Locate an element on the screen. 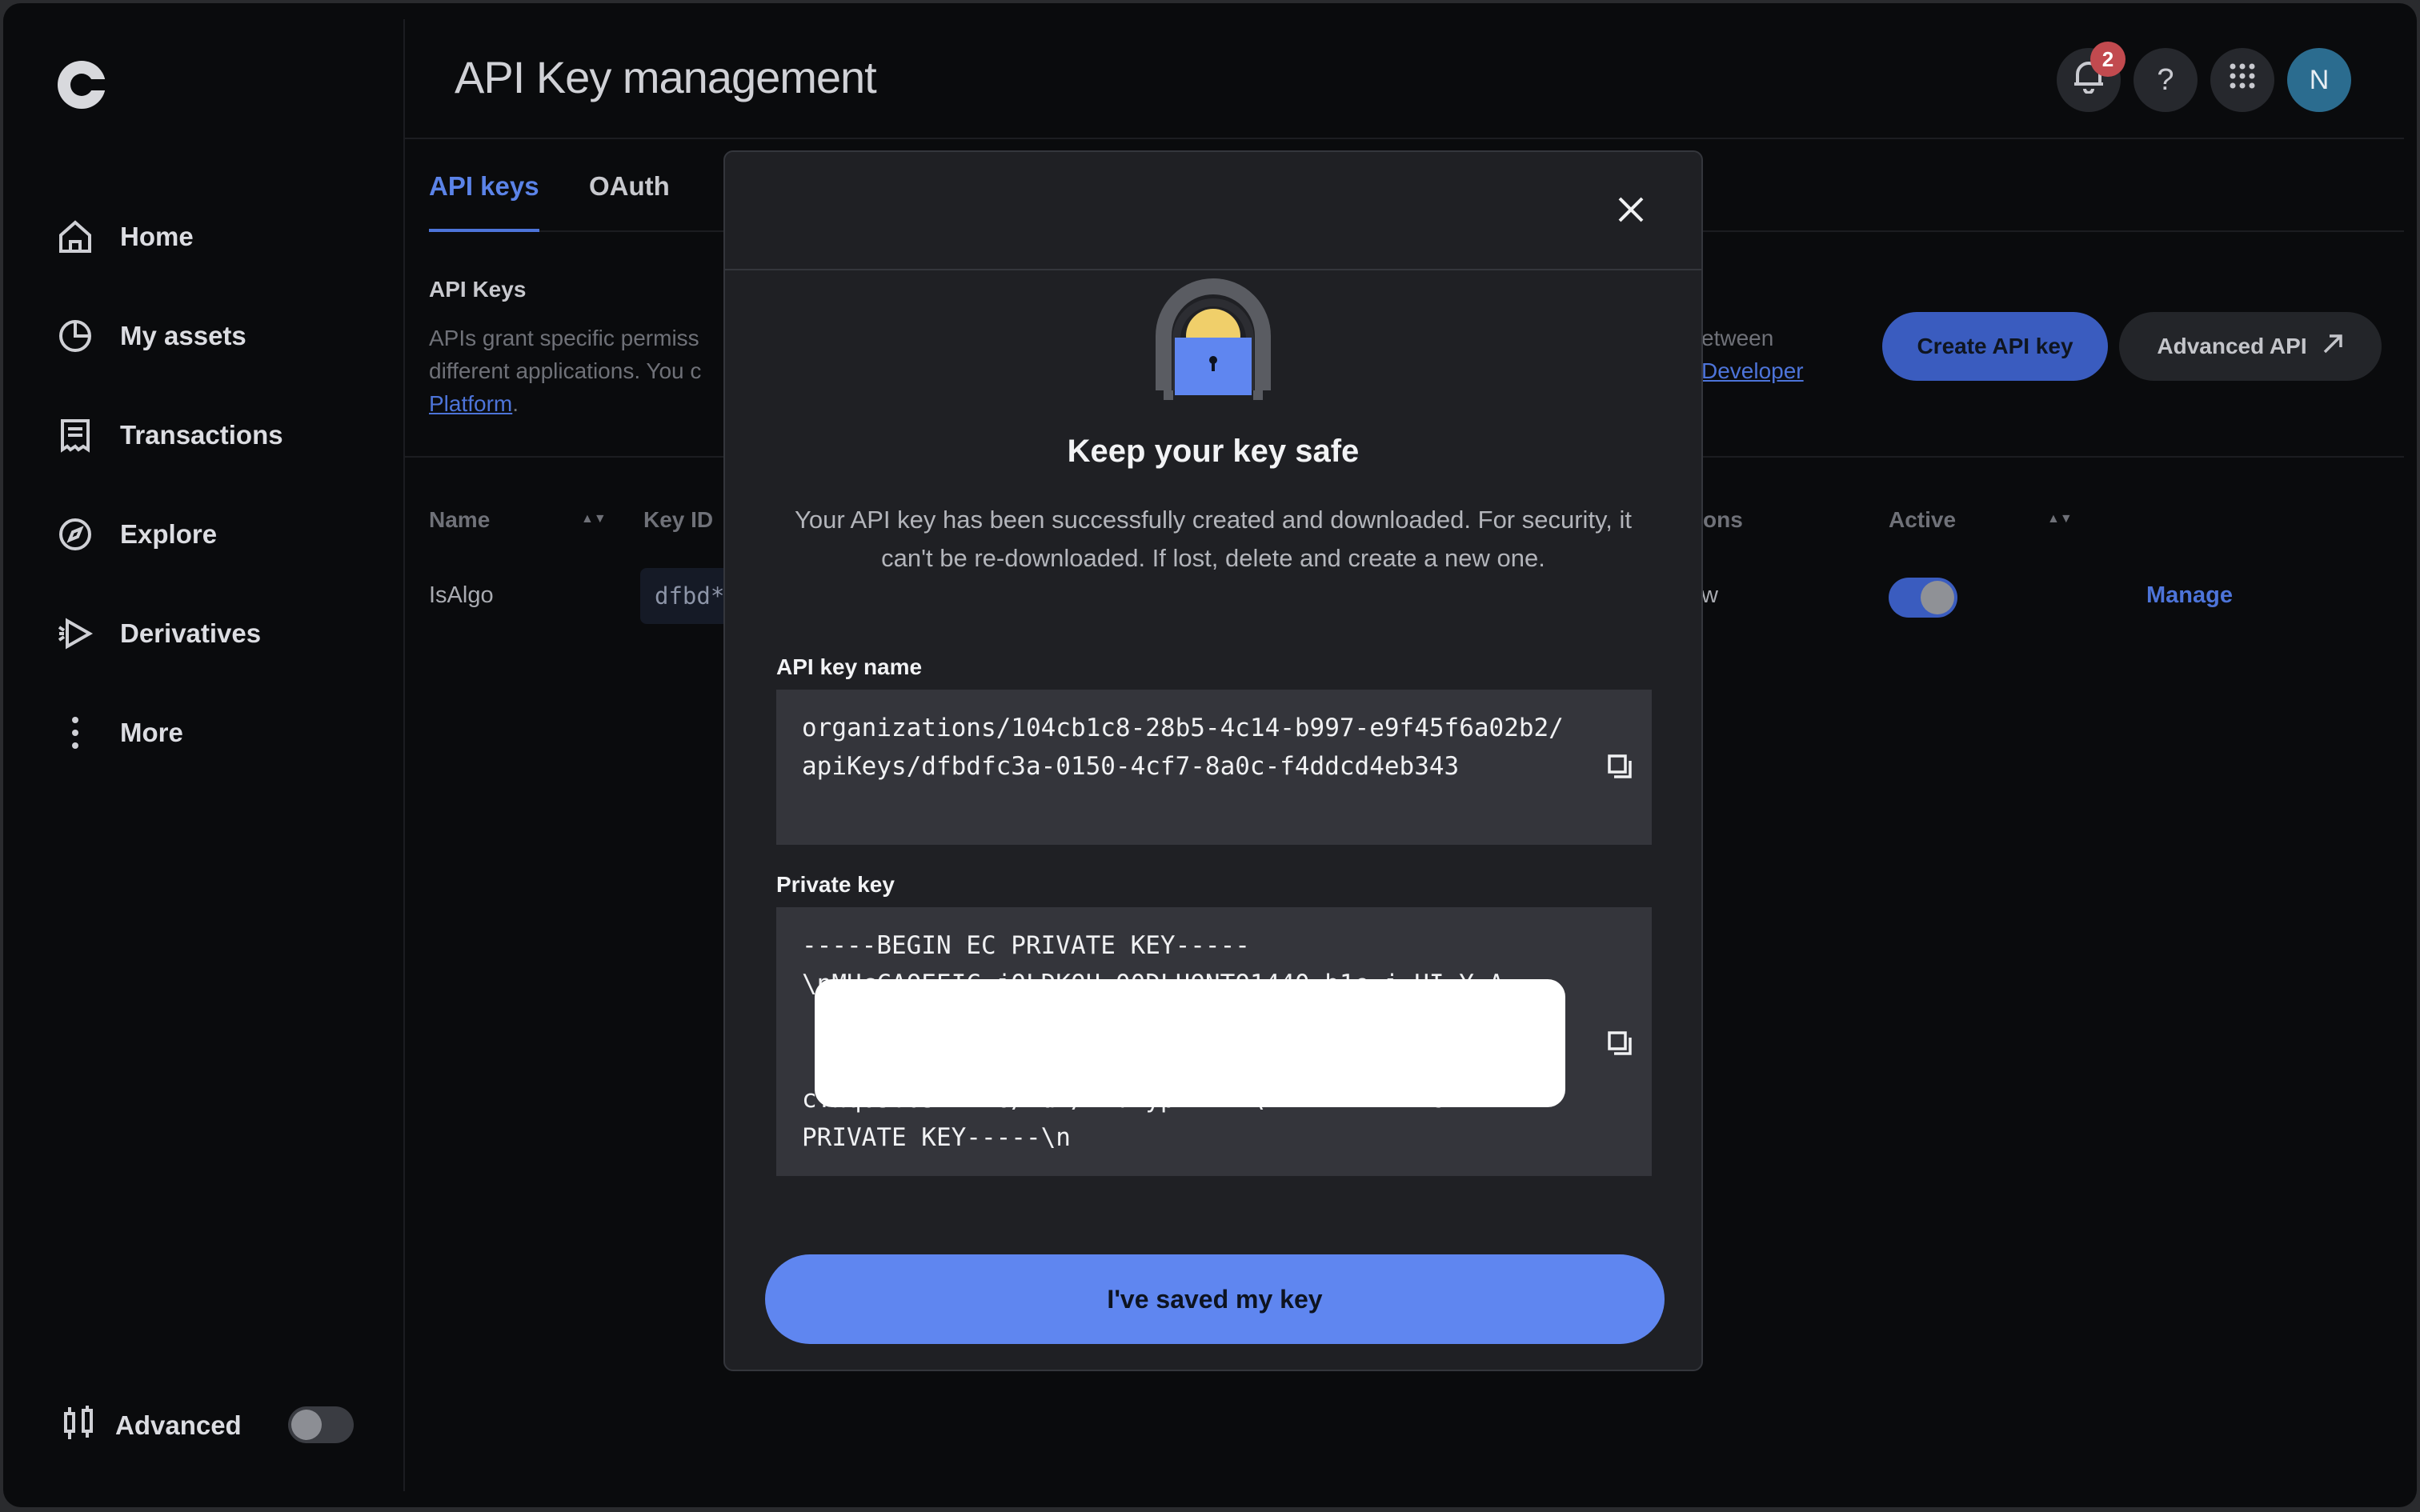 This screenshot has width=2420, height=1512. close-icon is located at coordinates (1631, 213).